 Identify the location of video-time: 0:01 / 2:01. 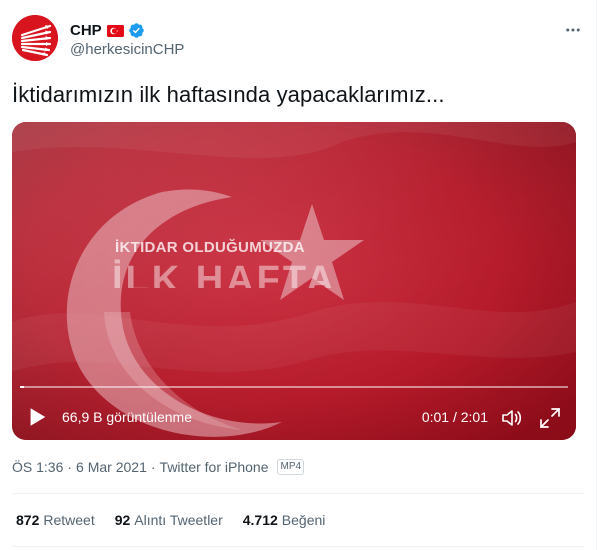
(454, 417).